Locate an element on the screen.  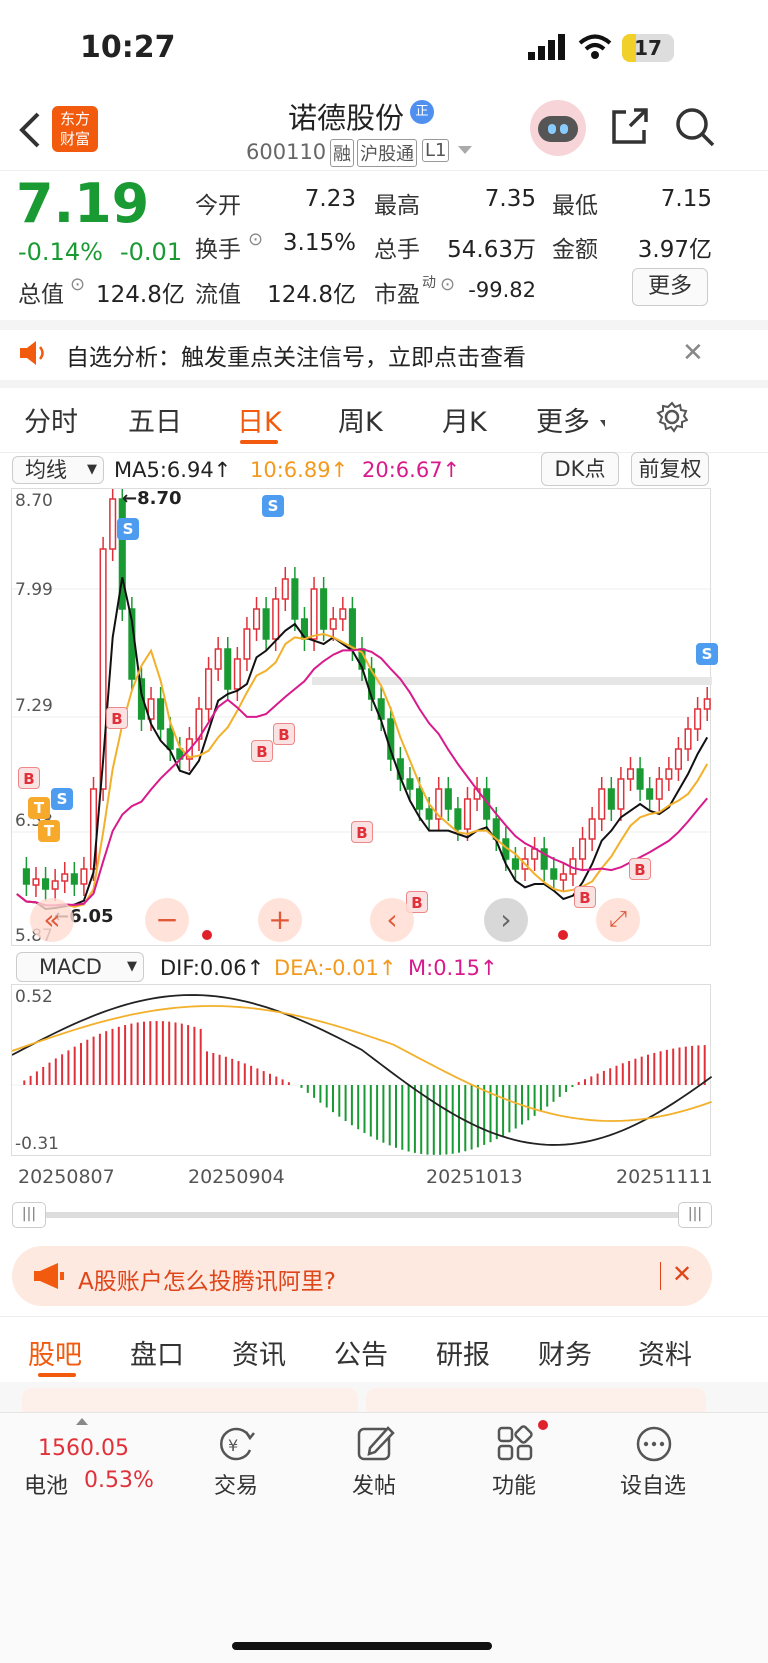
date-label: 20251013 is located at coordinates (474, 1177).